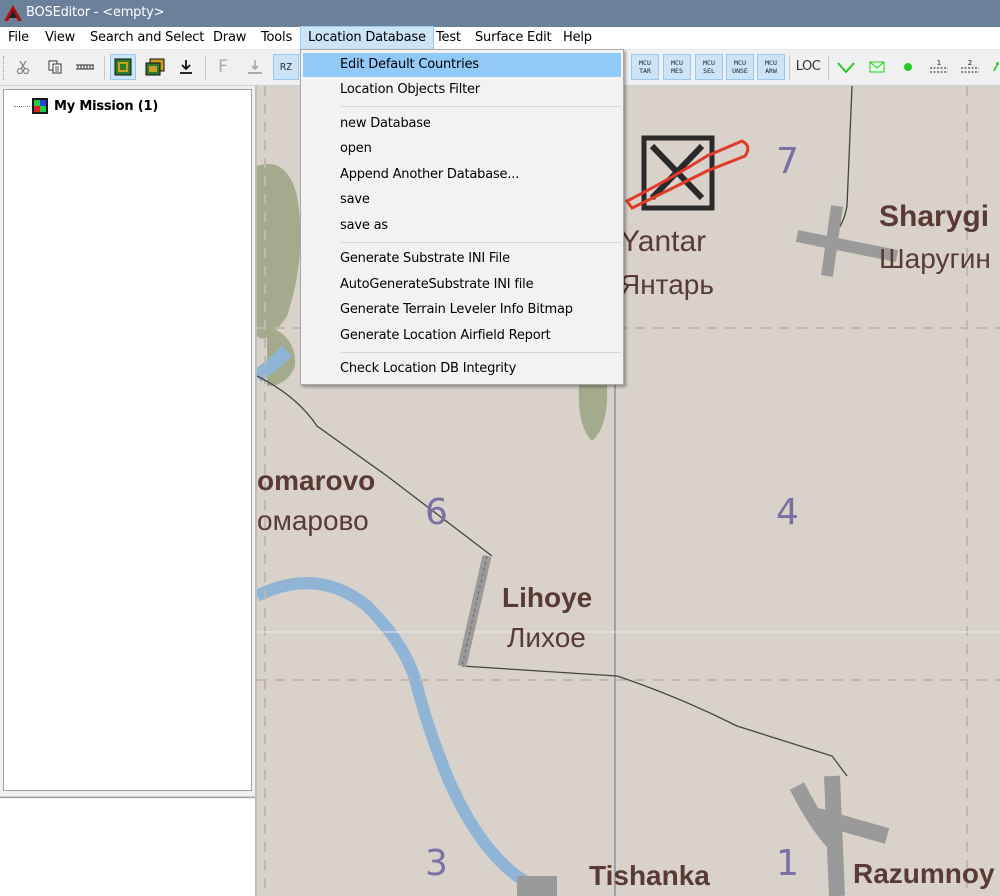 This screenshot has width=1000, height=896. What do you see at coordinates (462, 65) in the screenshot?
I see `menu-edit-default-countries: Edit Default Countries` at bounding box center [462, 65].